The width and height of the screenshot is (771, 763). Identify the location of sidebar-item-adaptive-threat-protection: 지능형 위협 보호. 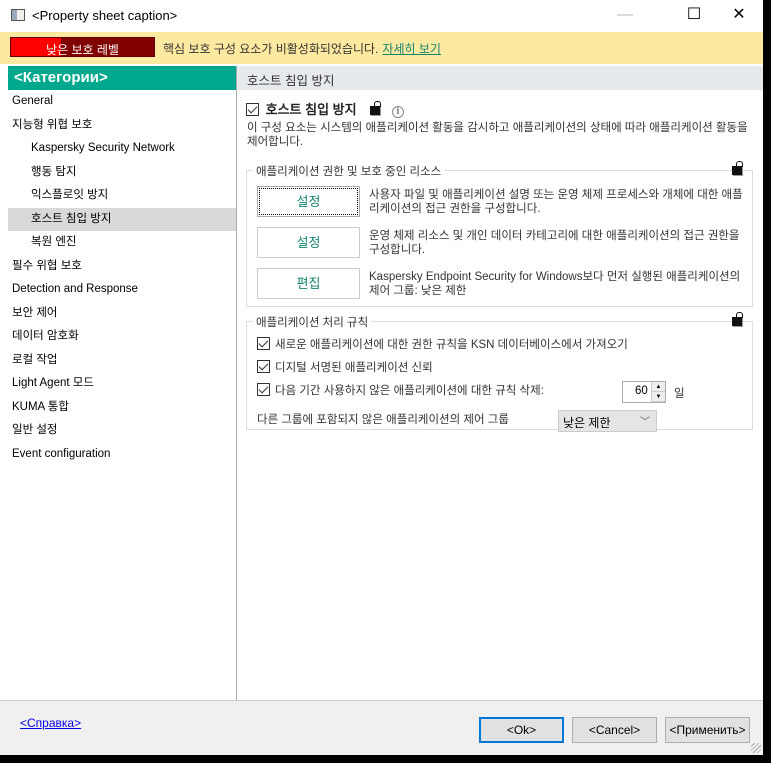
(122, 126).